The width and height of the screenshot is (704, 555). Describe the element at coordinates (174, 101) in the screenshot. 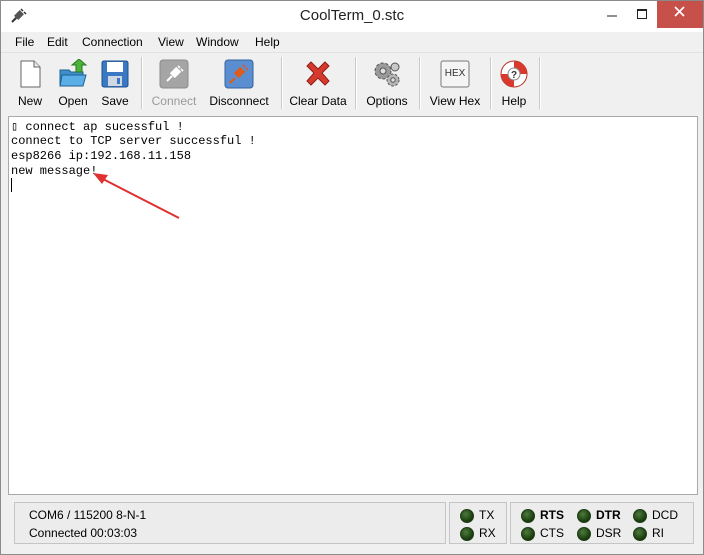

I see `connect-label: Connect` at that location.